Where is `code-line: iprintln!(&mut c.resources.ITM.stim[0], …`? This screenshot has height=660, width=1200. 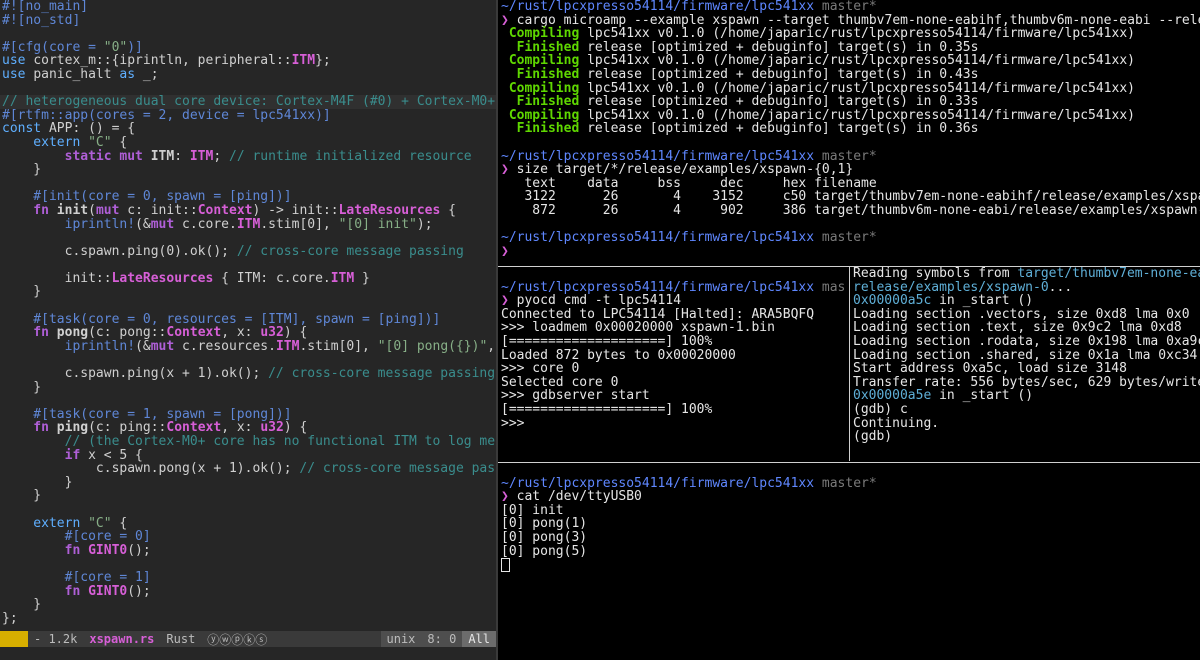
code-line: iprintln!(&mut c.resources.ITM.stim[0], … is located at coordinates (248, 347).